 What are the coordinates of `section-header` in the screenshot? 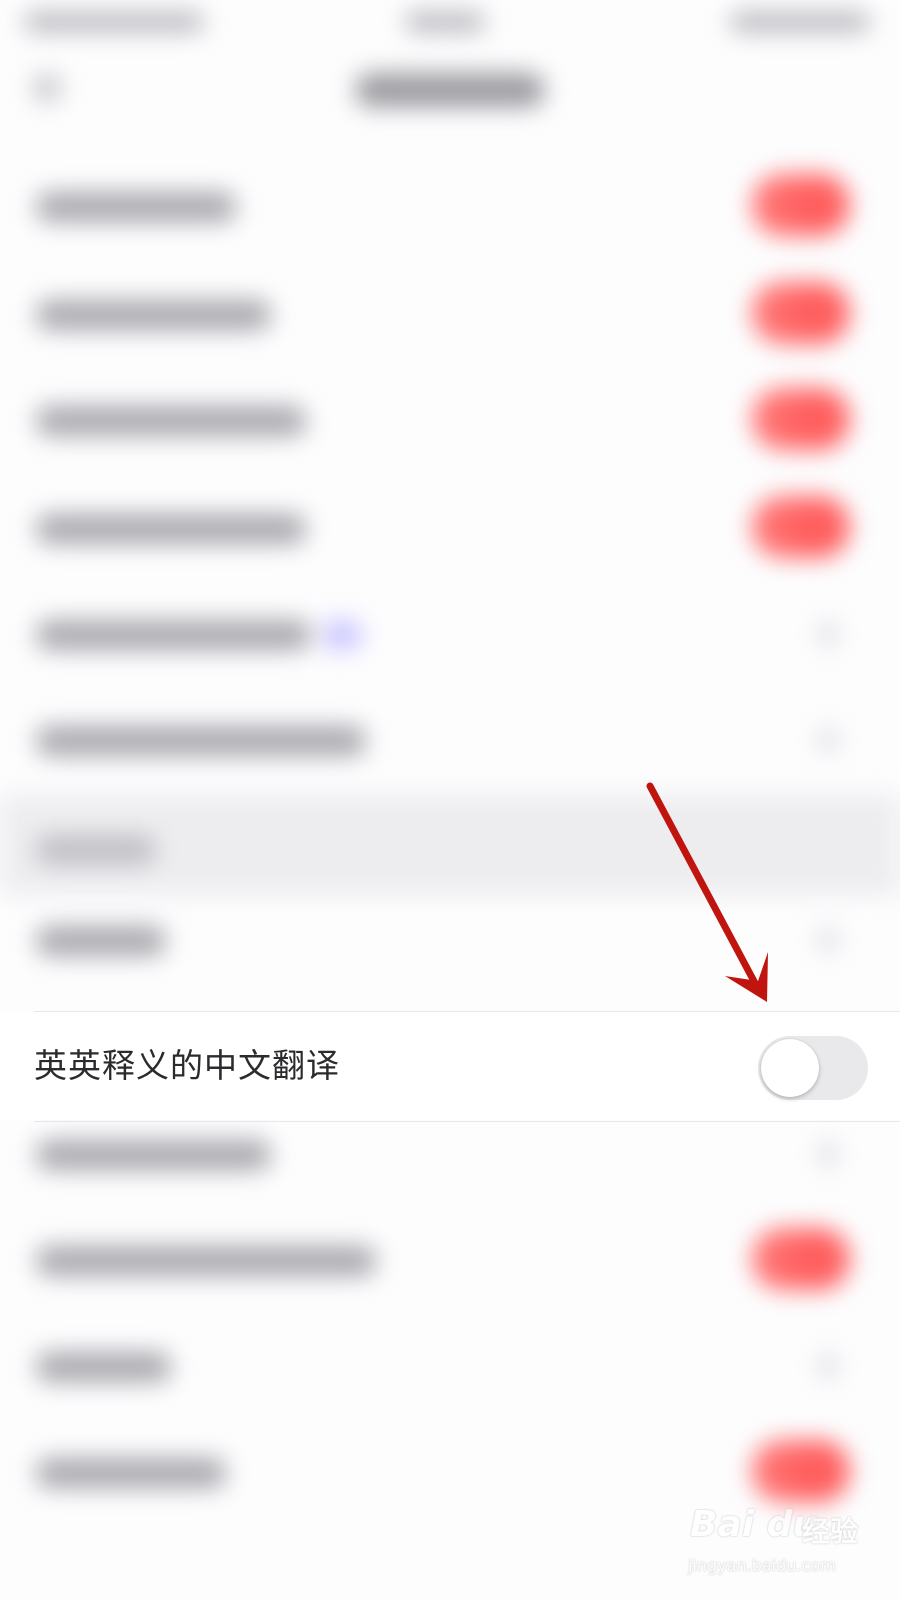 It's located at (450, 845).